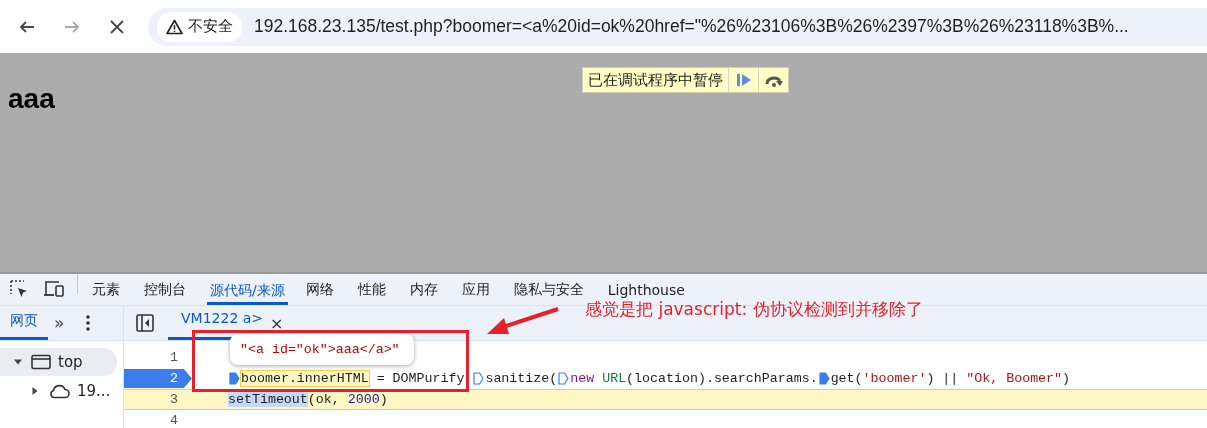  Describe the element at coordinates (174, 26) in the screenshot. I see `warning-icon` at that location.